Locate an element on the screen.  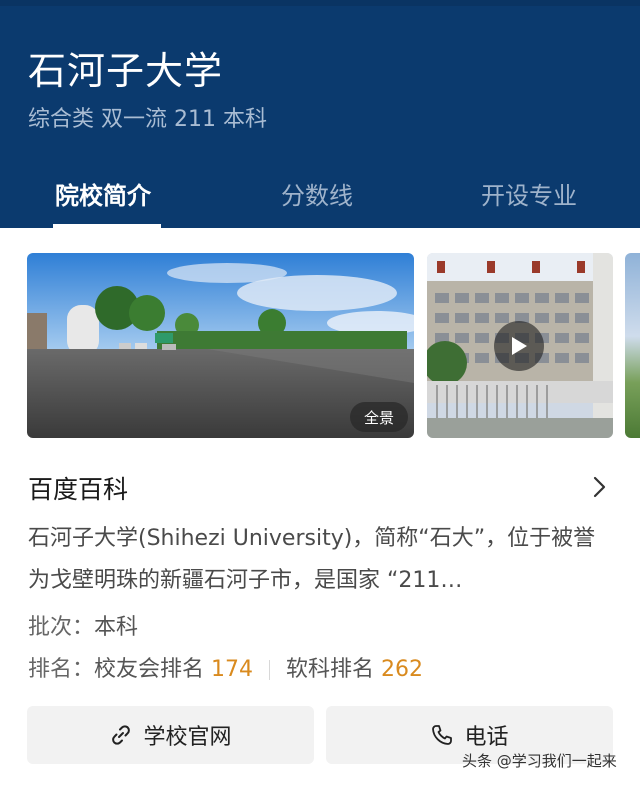
video-thumbnail is located at coordinates (520, 345).